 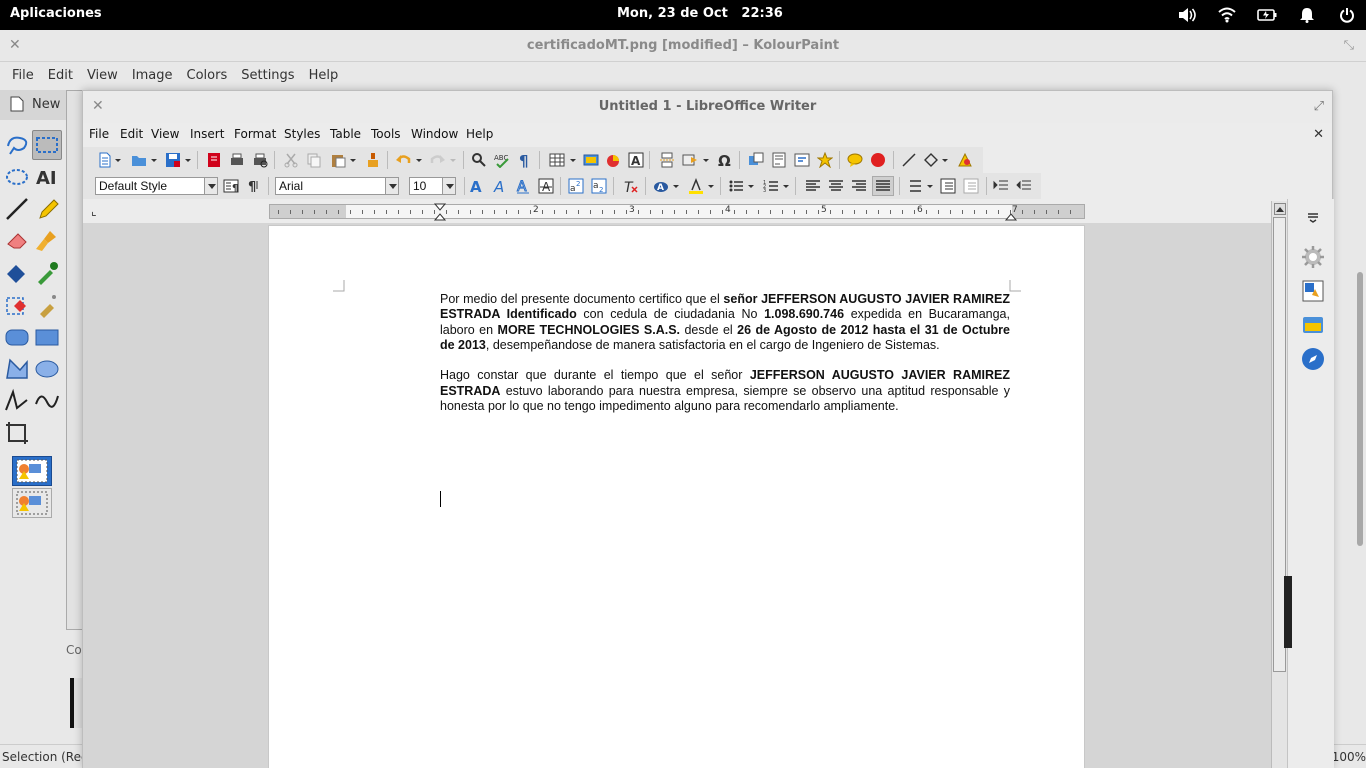 I want to click on paste-icon, so click(x=338, y=160).